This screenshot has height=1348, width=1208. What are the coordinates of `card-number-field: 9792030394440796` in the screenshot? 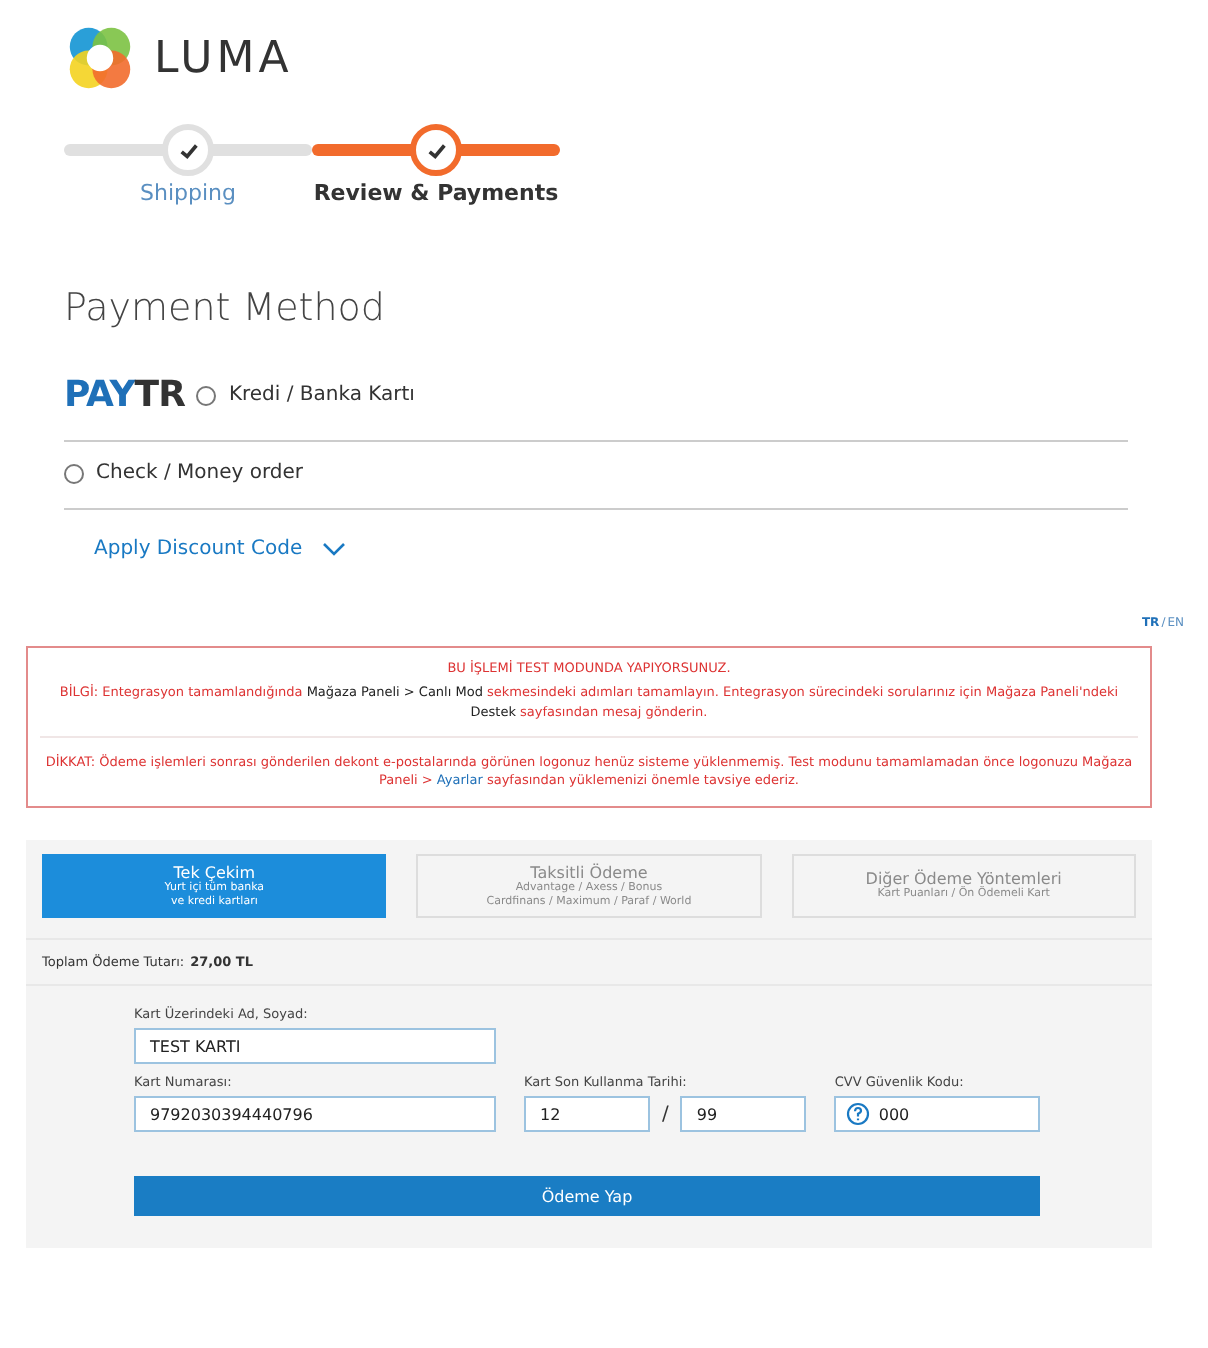 It's located at (315, 1114).